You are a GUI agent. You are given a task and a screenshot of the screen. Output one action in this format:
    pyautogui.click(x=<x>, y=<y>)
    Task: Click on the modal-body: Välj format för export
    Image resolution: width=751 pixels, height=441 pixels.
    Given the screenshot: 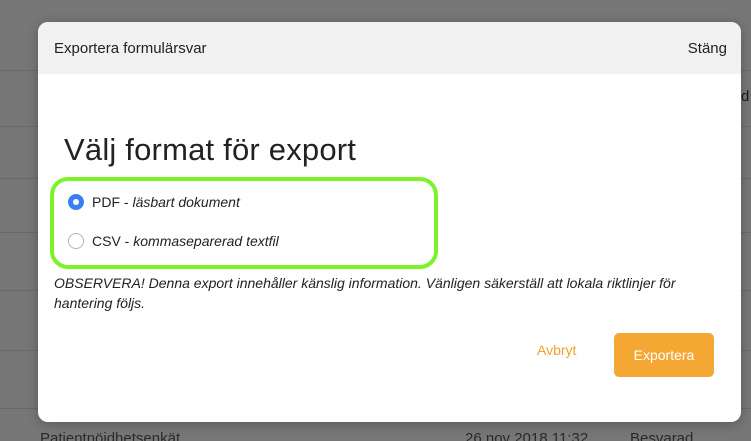 What is the action you would take?
    pyautogui.click(x=389, y=150)
    